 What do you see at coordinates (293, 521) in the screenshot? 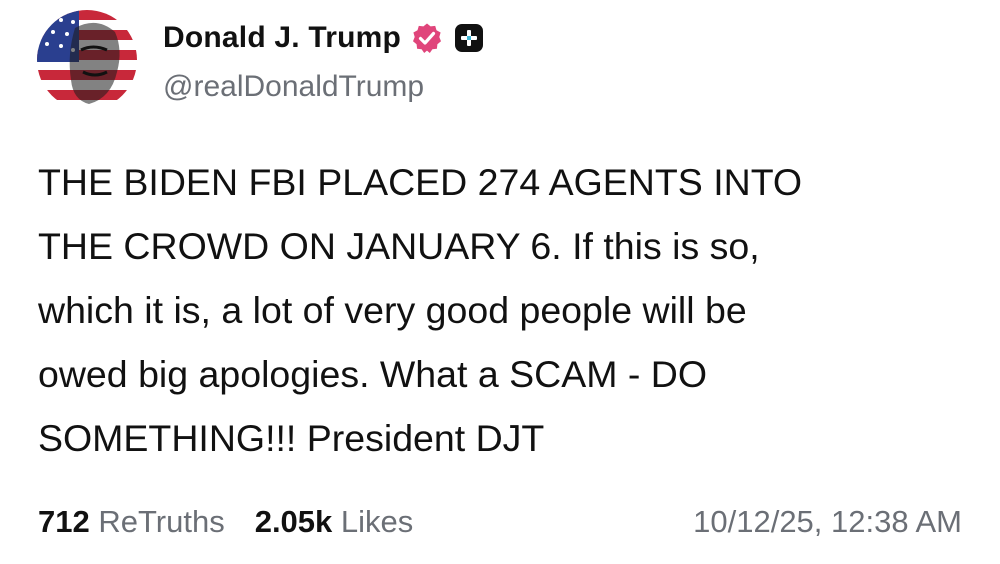
I see `likes-count: 2.05k` at bounding box center [293, 521].